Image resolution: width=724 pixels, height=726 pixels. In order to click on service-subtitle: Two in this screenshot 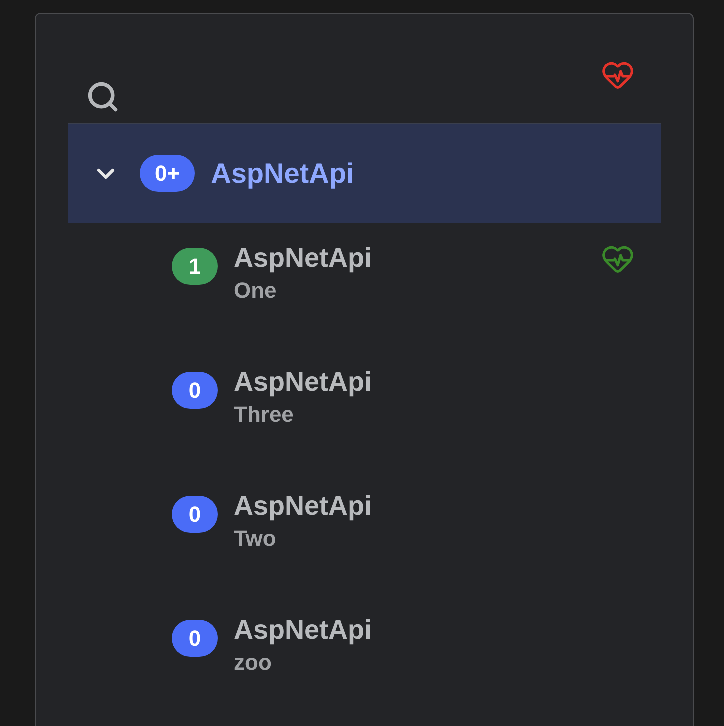, I will do `click(256, 539)`.